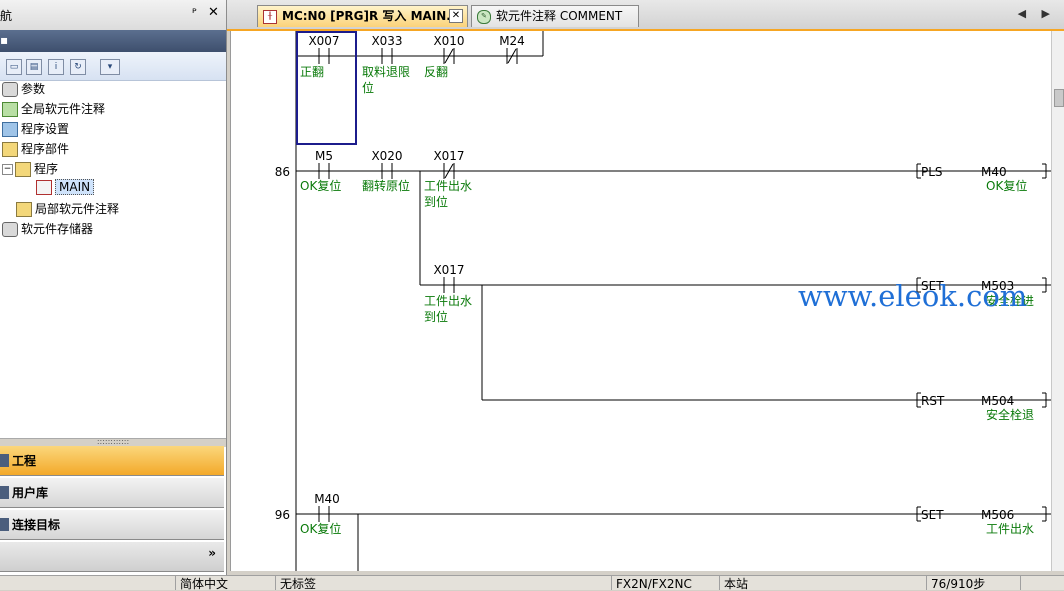 This screenshot has width=1064, height=591. Describe the element at coordinates (14, 67) in the screenshot. I see `copy-icon: ▭` at that location.